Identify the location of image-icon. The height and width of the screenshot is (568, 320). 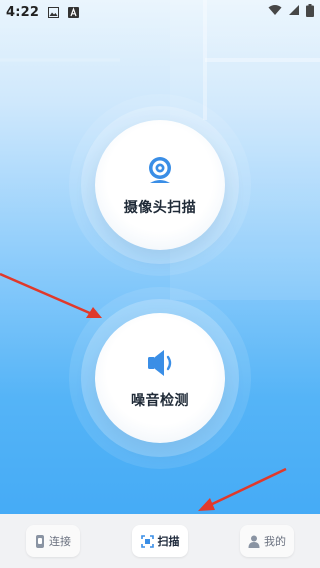
(54, 12).